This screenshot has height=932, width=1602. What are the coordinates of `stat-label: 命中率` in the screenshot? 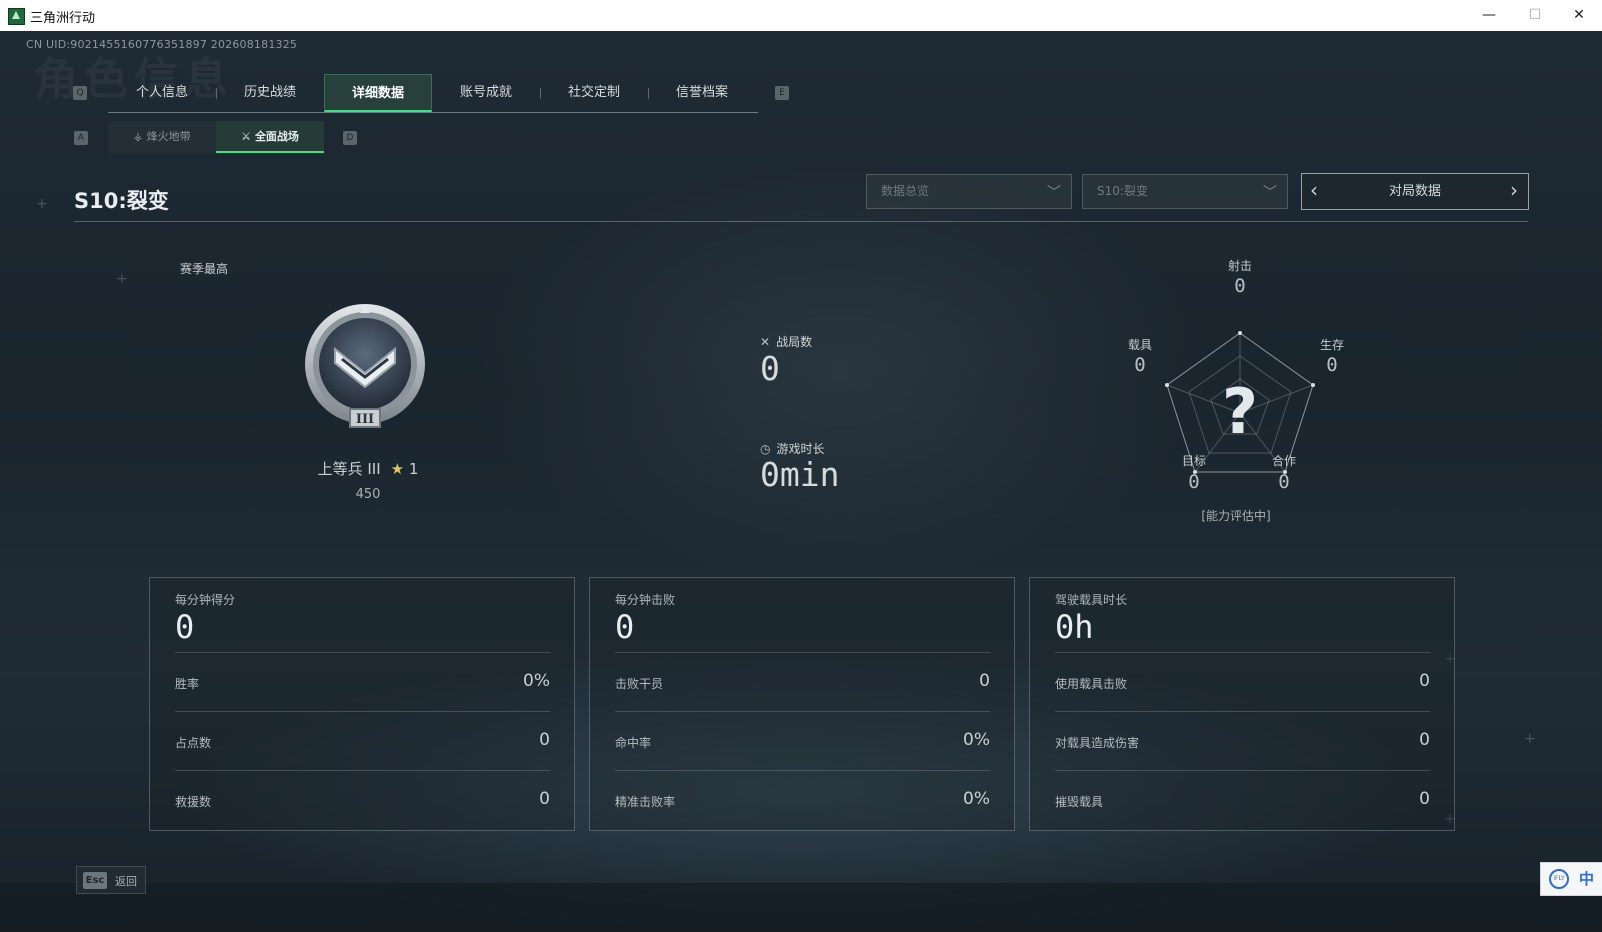 It's located at (633, 743).